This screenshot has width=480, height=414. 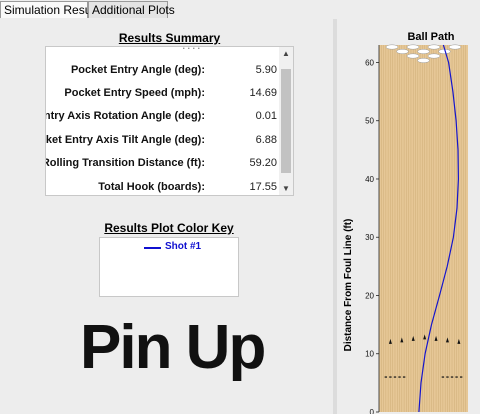 I want to click on results-summary-title: Results Summary, so click(x=169, y=38).